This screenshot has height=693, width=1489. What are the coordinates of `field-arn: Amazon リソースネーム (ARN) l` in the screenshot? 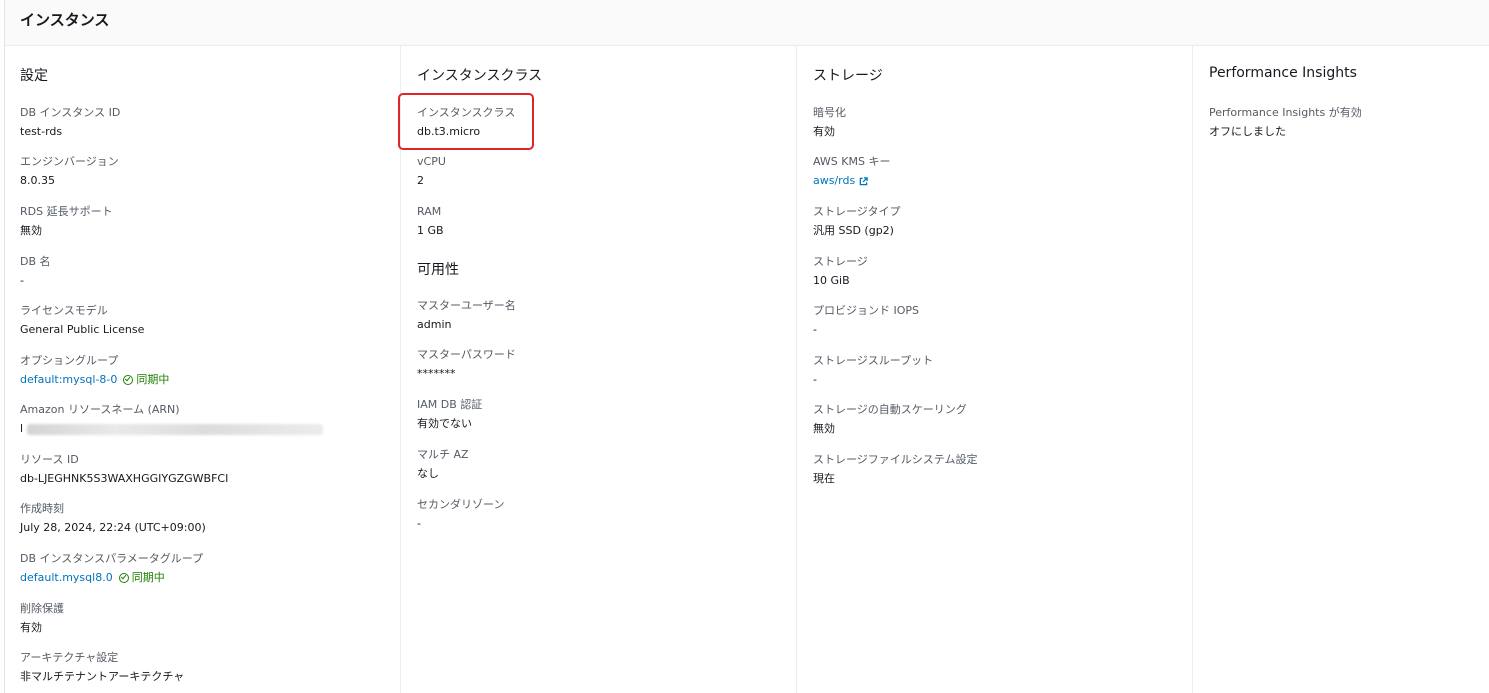 It's located at (172, 419).